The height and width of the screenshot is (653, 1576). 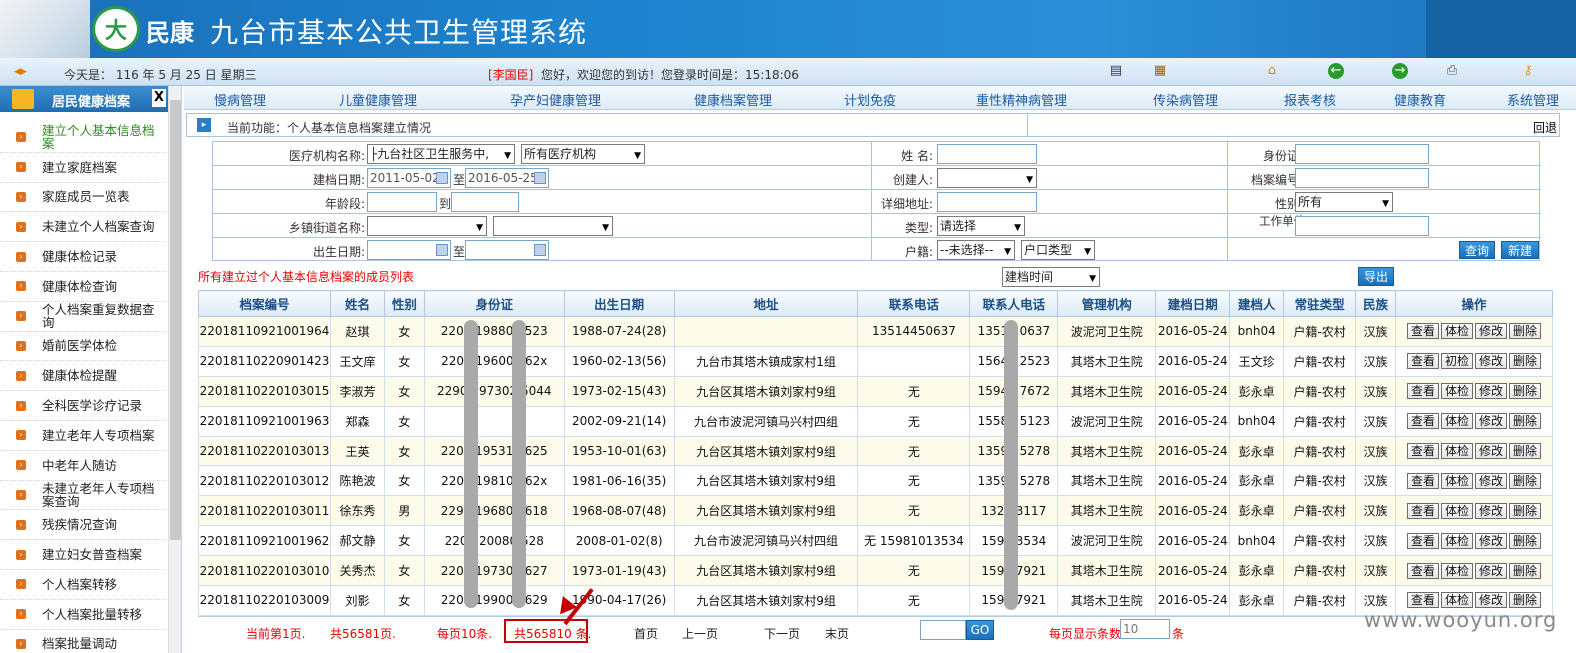 I want to click on sidebar-item: › 健康体检记录, so click(x=83, y=257).